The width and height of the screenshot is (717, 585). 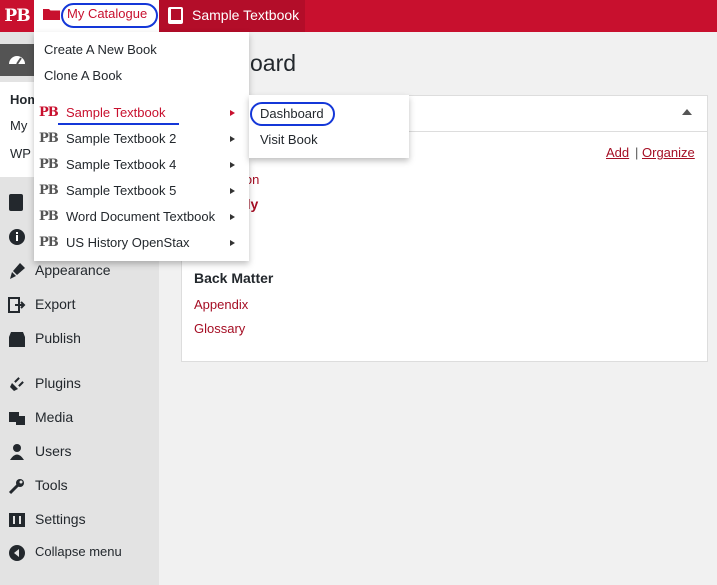 I want to click on sidebar-item-label: Publish, so click(x=58, y=338).